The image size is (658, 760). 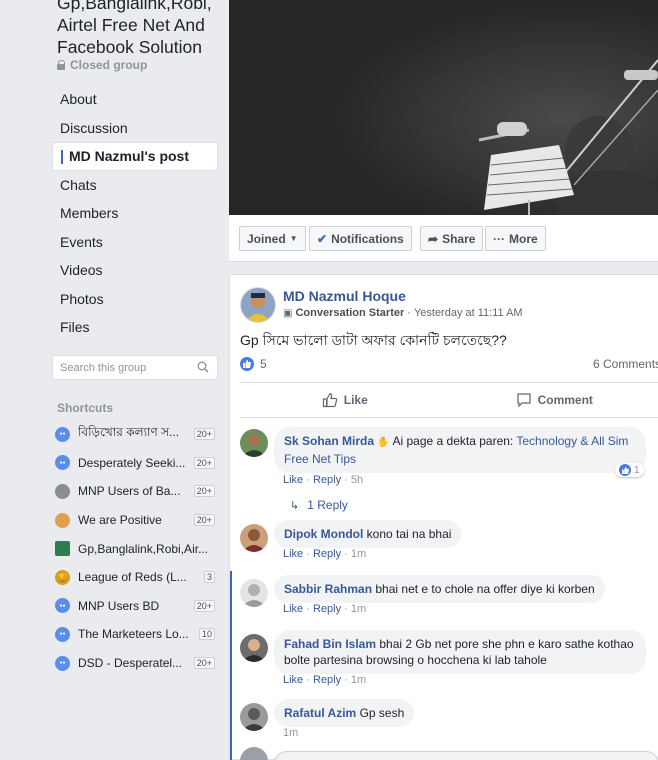 I want to click on view-replies-link: ↳ 1 Reply, so click(x=319, y=505).